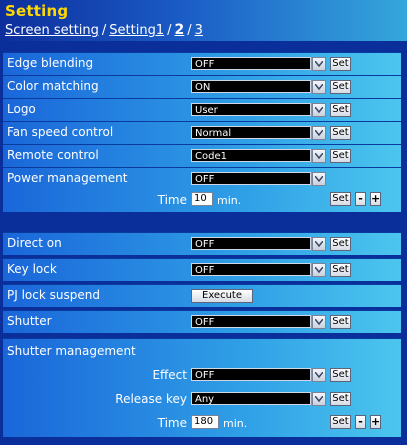 This screenshot has height=445, width=407. Describe the element at coordinates (32, 269) in the screenshot. I see `key-lock-label: Key lock` at that location.